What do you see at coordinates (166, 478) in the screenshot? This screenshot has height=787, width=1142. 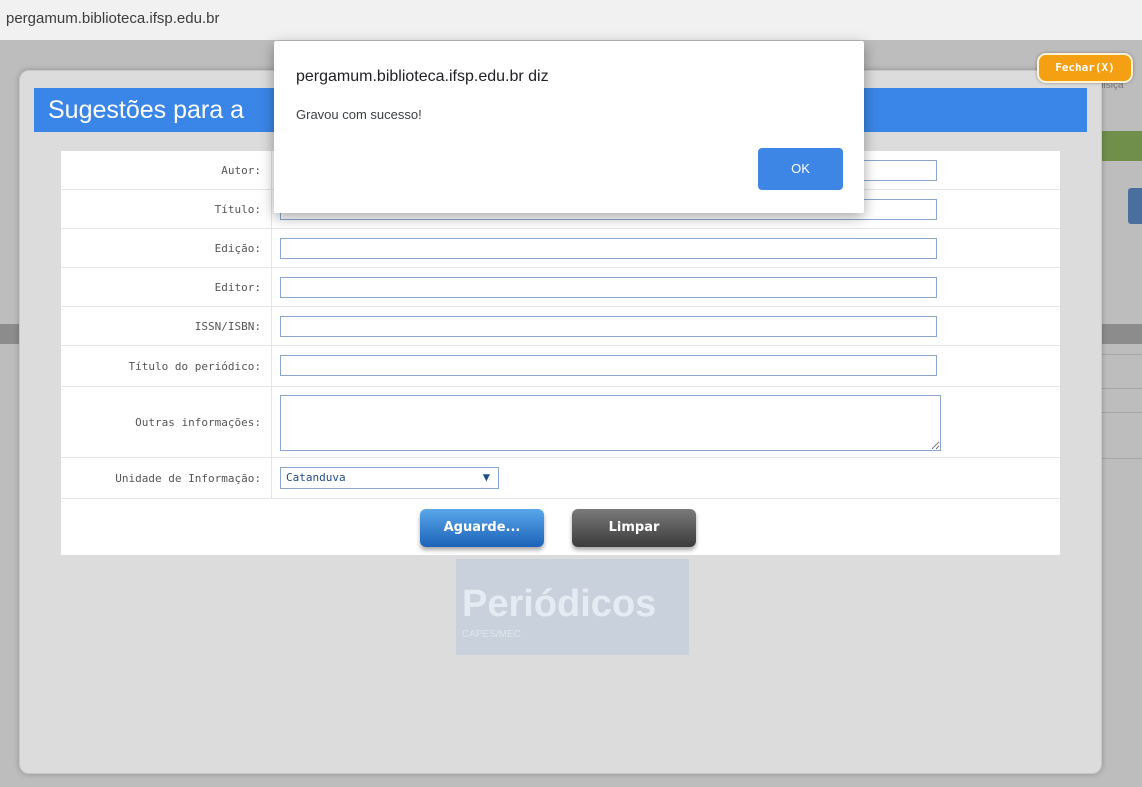 I see `unidade-label: Unidade de Informação:` at bounding box center [166, 478].